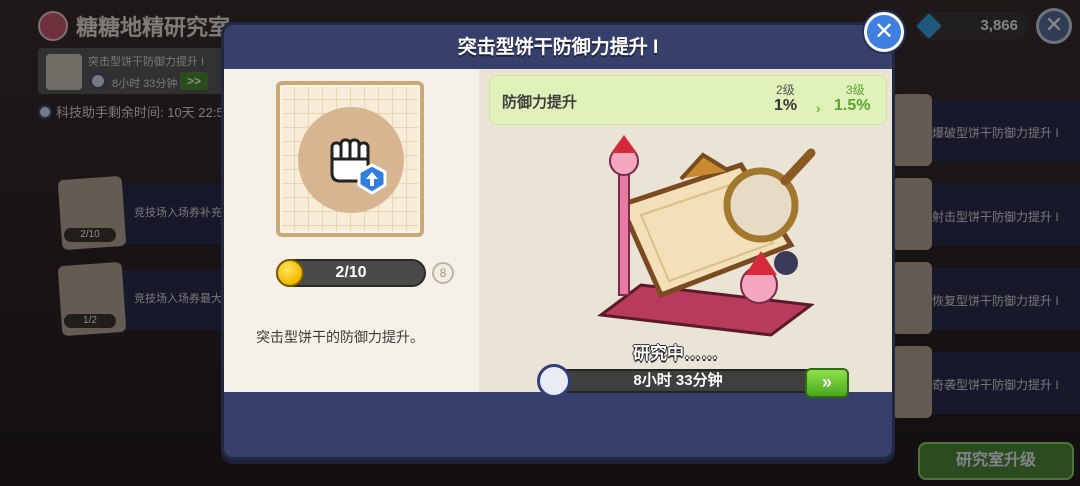 The height and width of the screenshot is (486, 1080). Describe the element at coordinates (855, 90) in the screenshot. I see `next-level: 3级` at that location.